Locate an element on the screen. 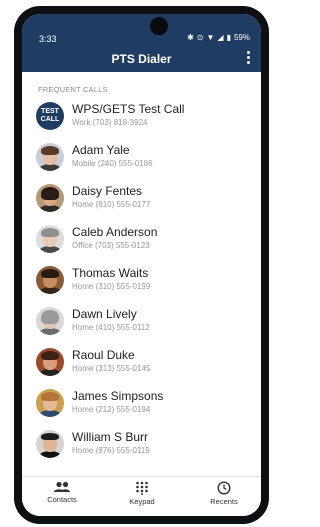 The image size is (320, 527). contact-detail: Home (313) 555-0145 is located at coordinates (111, 368).